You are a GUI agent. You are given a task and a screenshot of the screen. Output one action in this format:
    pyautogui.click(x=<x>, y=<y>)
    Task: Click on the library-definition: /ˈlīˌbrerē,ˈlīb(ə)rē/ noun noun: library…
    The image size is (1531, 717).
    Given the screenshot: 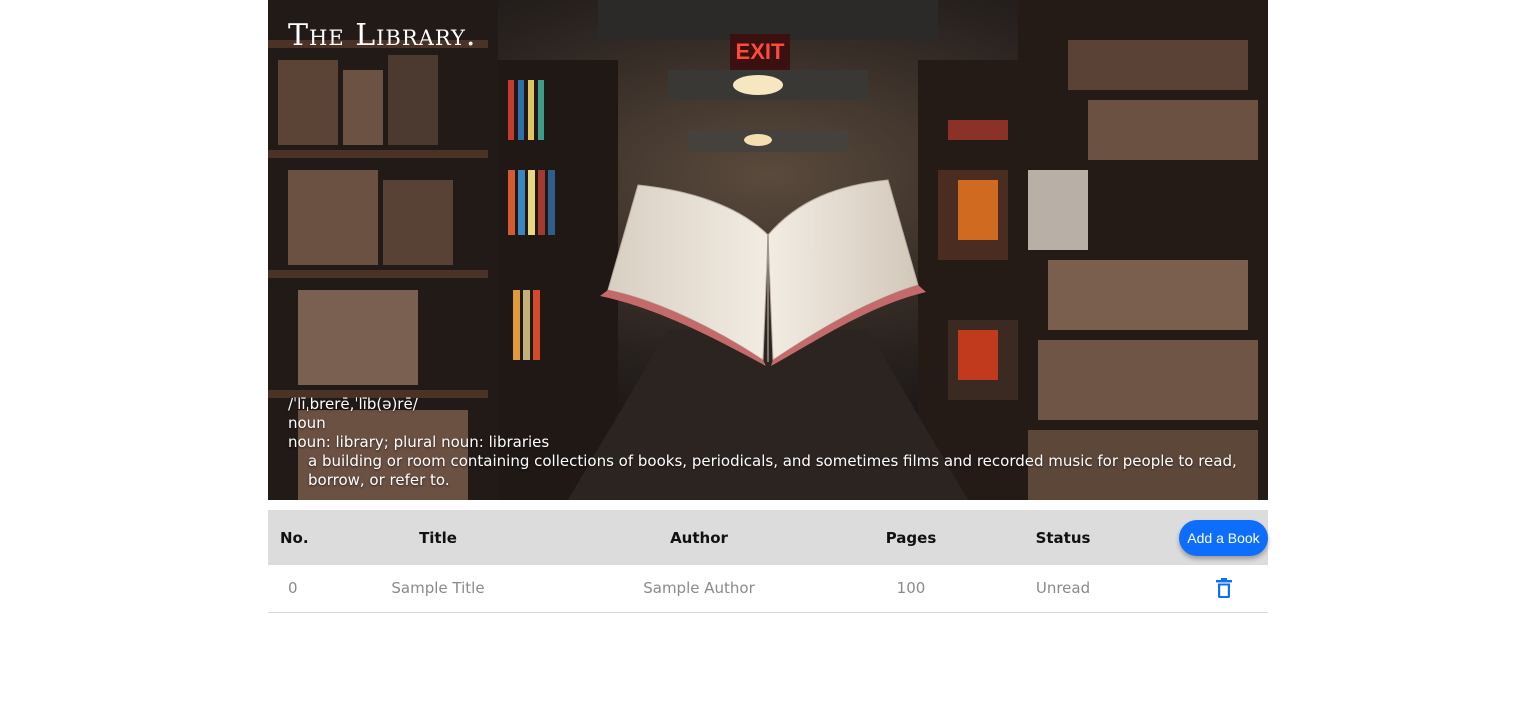 What is the action you would take?
    pyautogui.click(x=768, y=442)
    